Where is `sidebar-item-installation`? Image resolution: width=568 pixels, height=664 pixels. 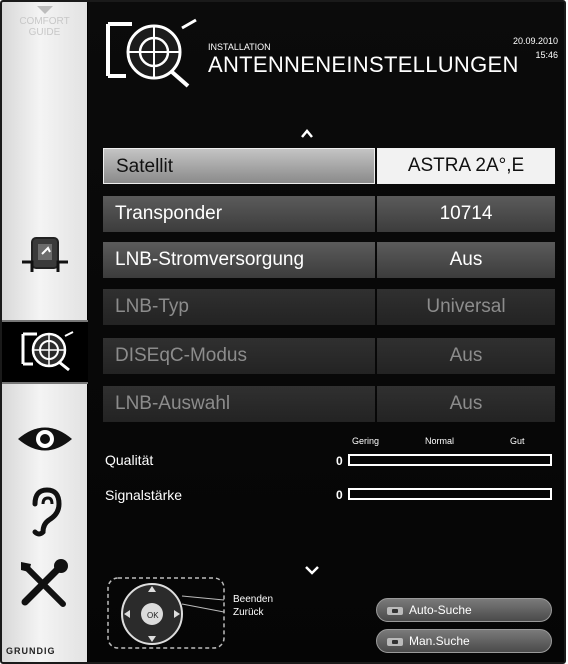
sidebar-item-installation is located at coordinates (48, 352).